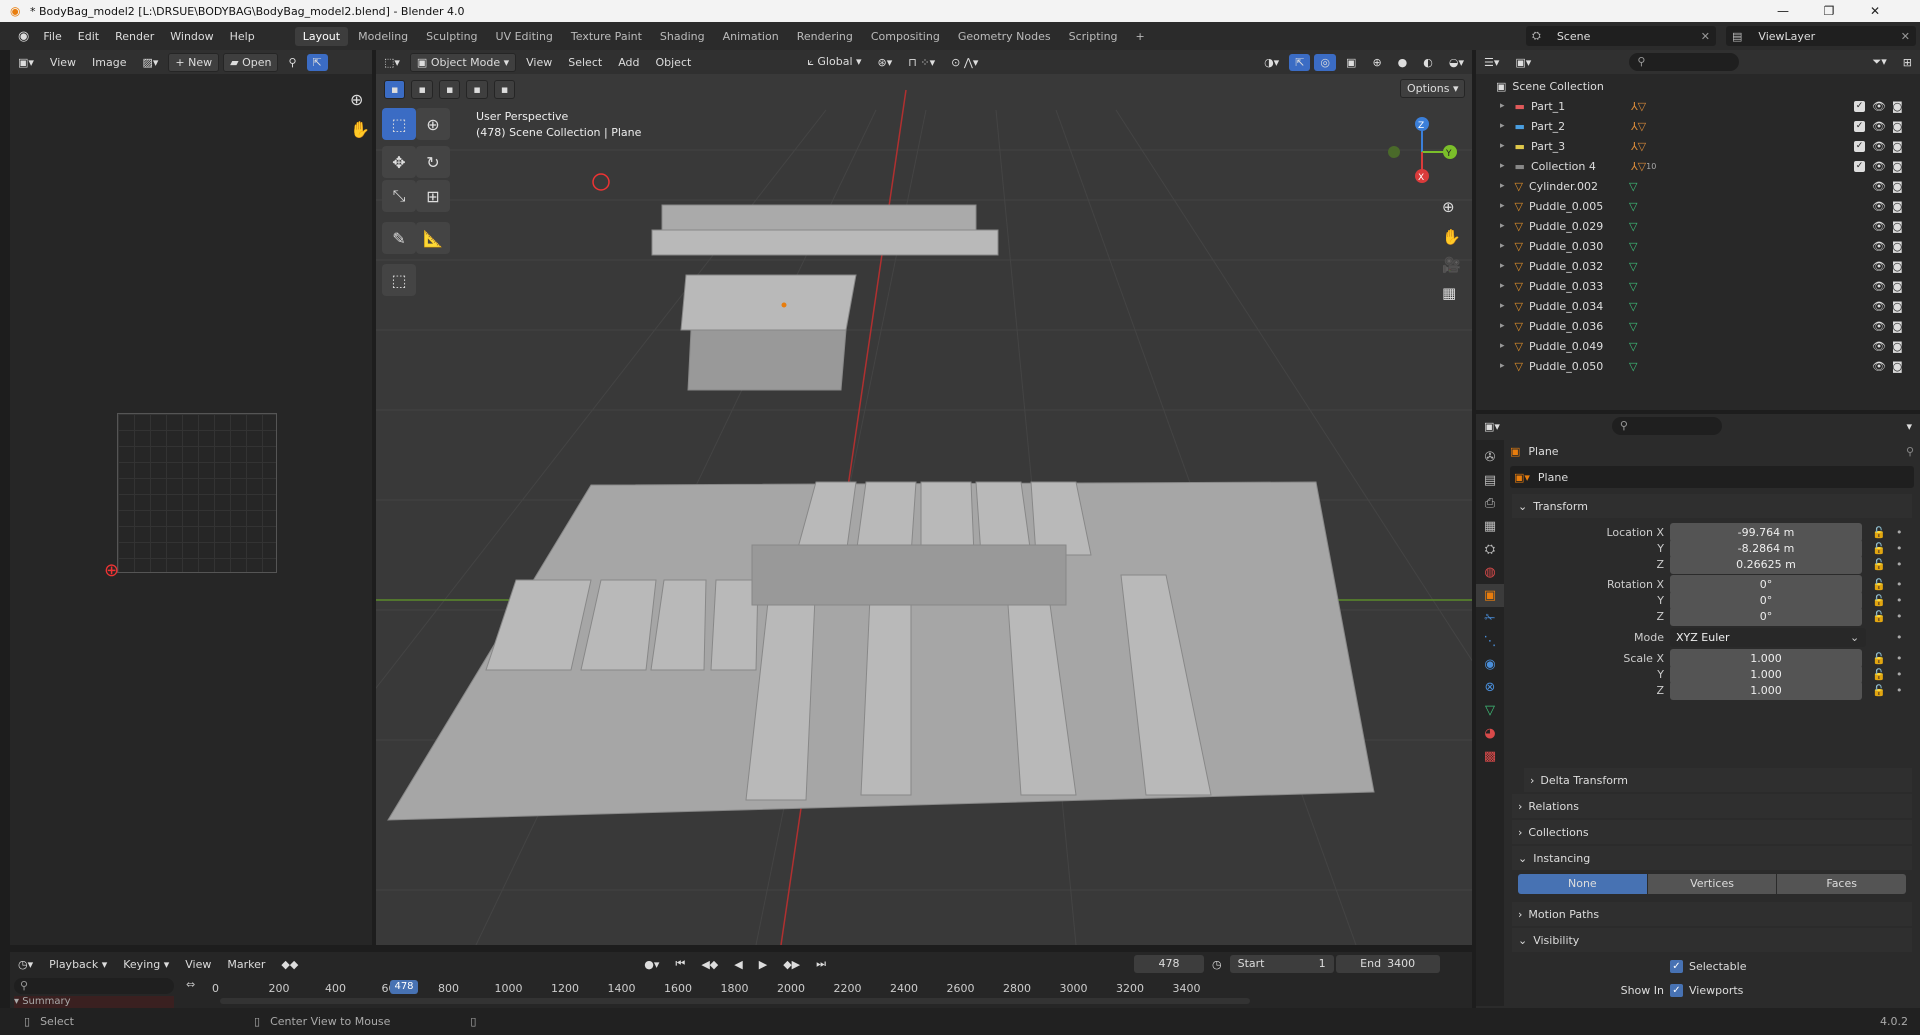  What do you see at coordinates (1698, 366) in the screenshot?
I see `outliner-row: ▸ ▽ Puddle_0.050 ▽ 👁 ◙` at bounding box center [1698, 366].